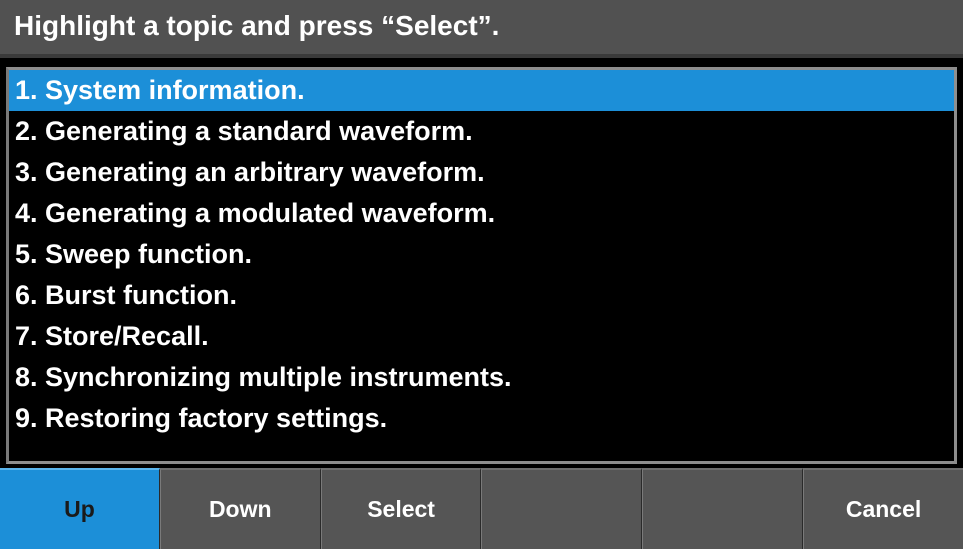  Describe the element at coordinates (401, 508) in the screenshot. I see `select-button: Select` at that location.